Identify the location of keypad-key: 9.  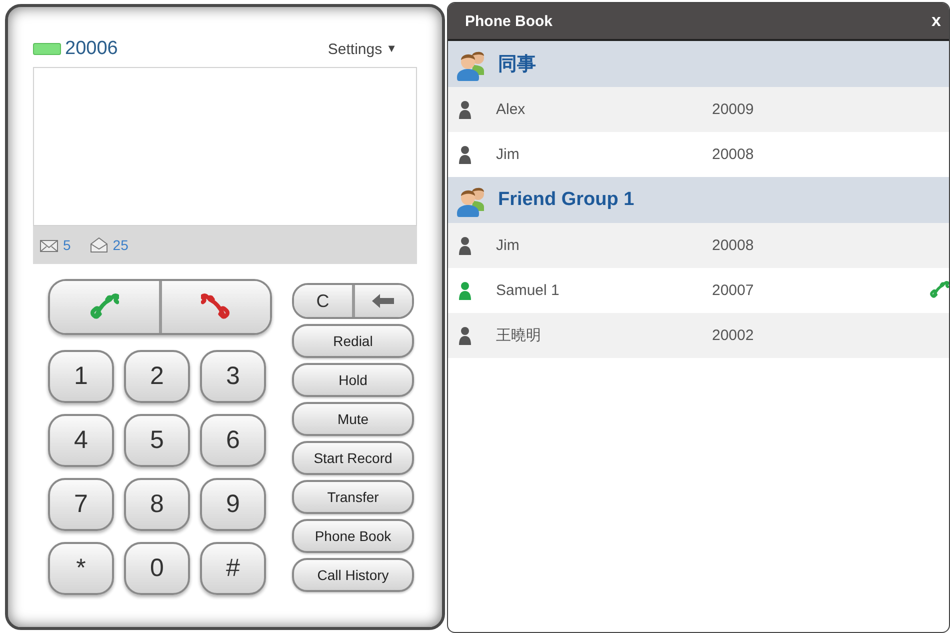
(233, 504).